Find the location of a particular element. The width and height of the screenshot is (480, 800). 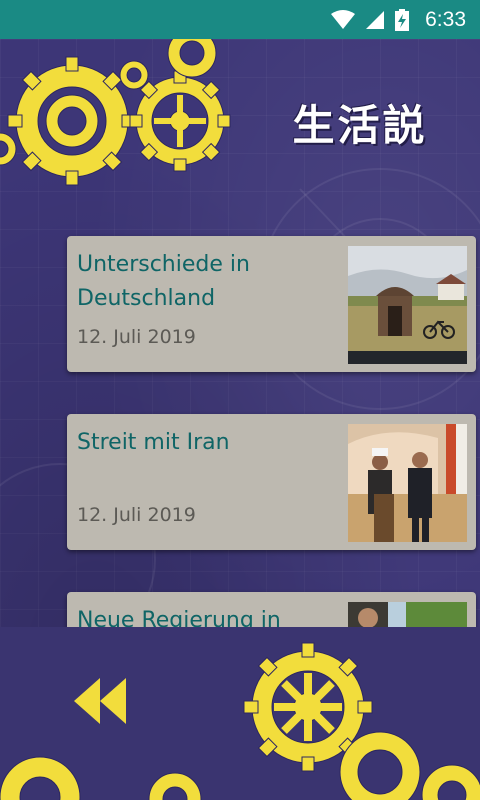

wifi-icon is located at coordinates (343, 19).